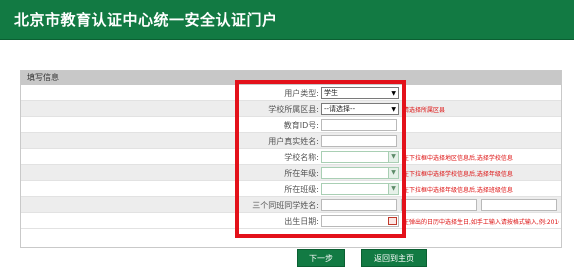  Describe the element at coordinates (301, 189) in the screenshot. I see `class-label: 所在班级:` at that location.